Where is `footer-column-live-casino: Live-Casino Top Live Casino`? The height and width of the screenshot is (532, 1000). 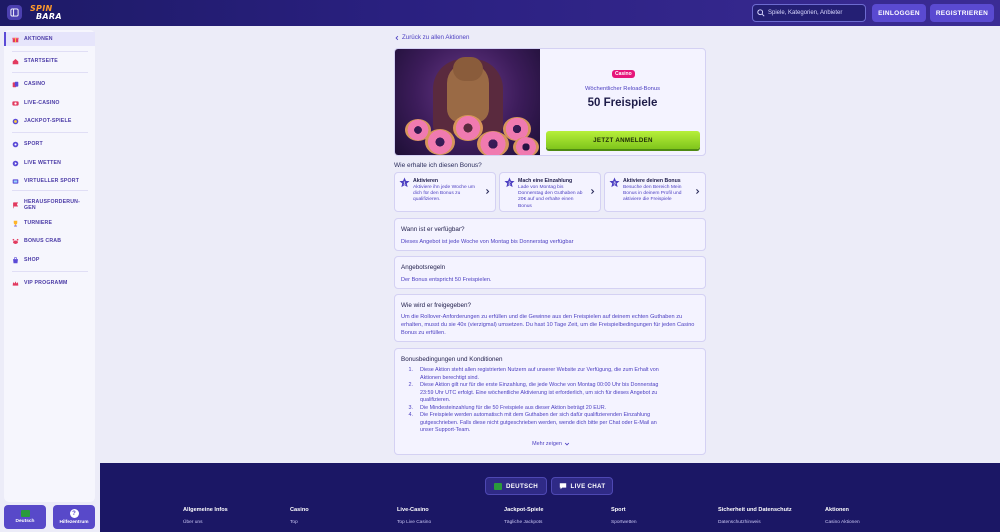
footer-column-live-casino: Live-Casino Top Live Casino is located at coordinates (414, 516).